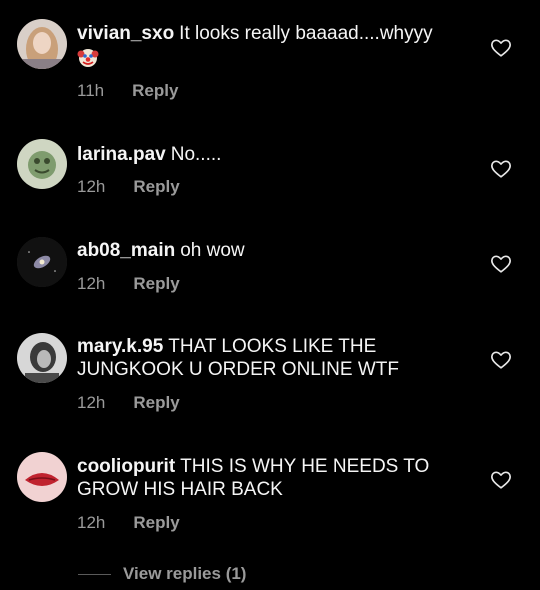 The image size is (540, 590). Describe the element at coordinates (126, 466) in the screenshot. I see `comment-username: cooliopurit` at that location.